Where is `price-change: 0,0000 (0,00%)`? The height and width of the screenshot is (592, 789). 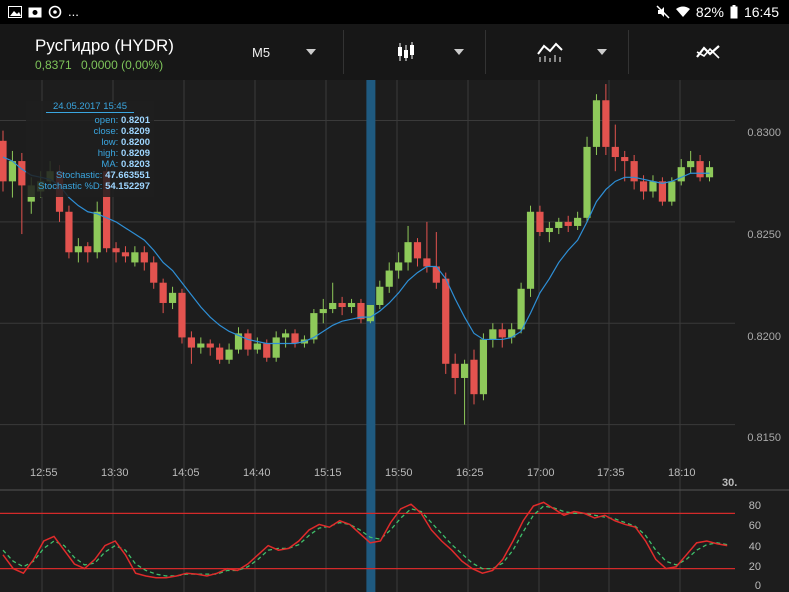
price-change: 0,0000 (0,00%) is located at coordinates (122, 65).